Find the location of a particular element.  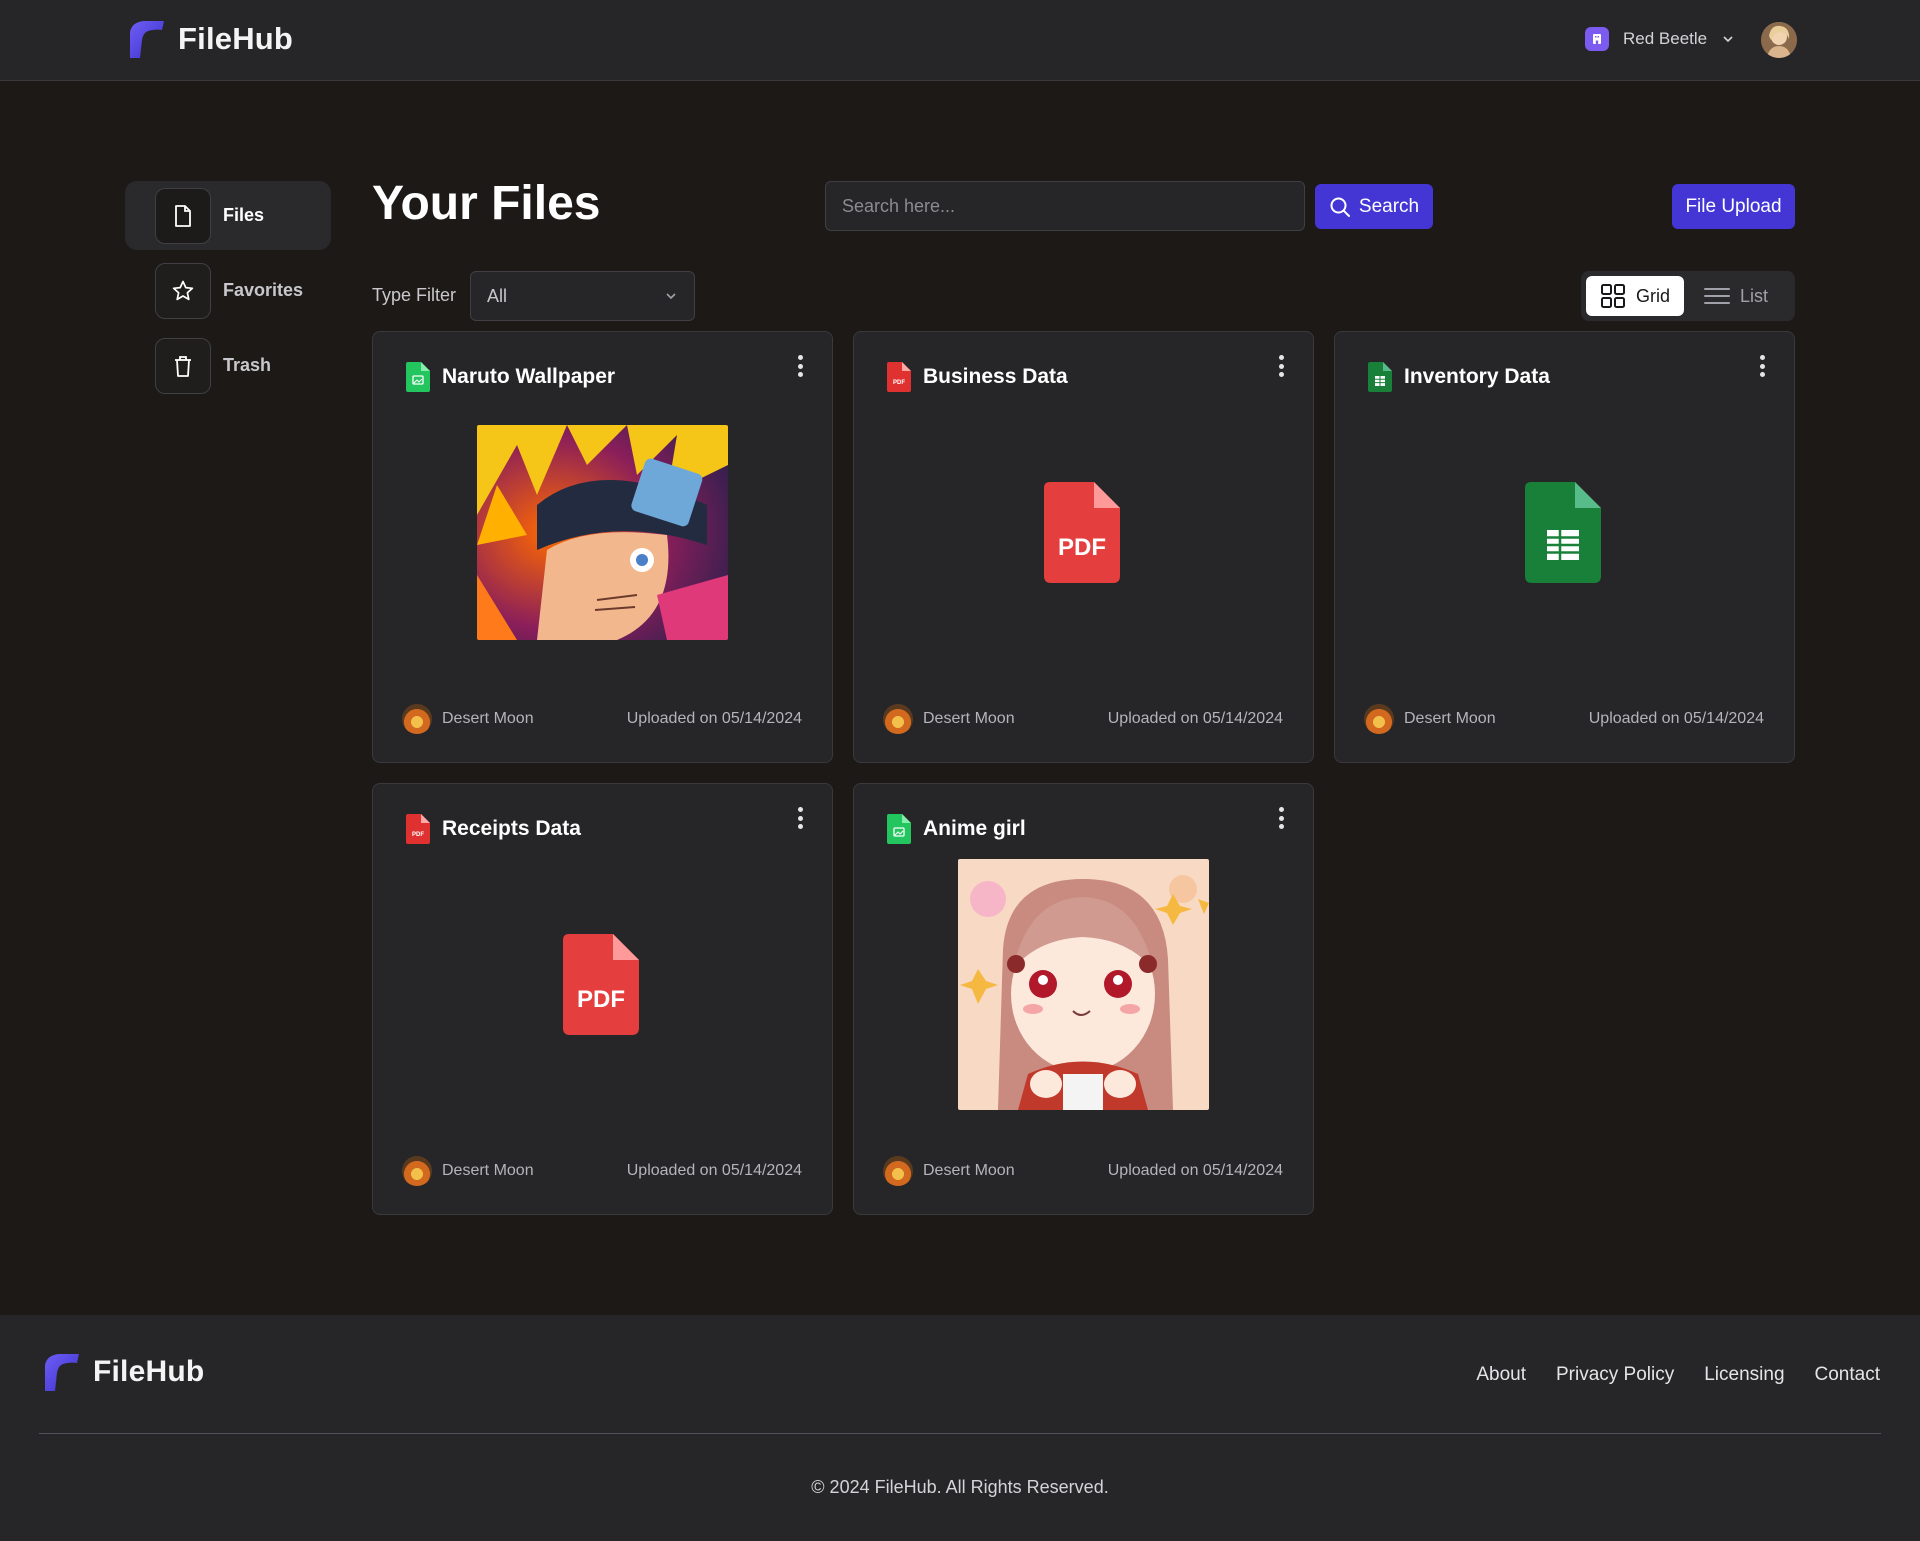

footer-brand-link: FileHub is located at coordinates (121, 1372).